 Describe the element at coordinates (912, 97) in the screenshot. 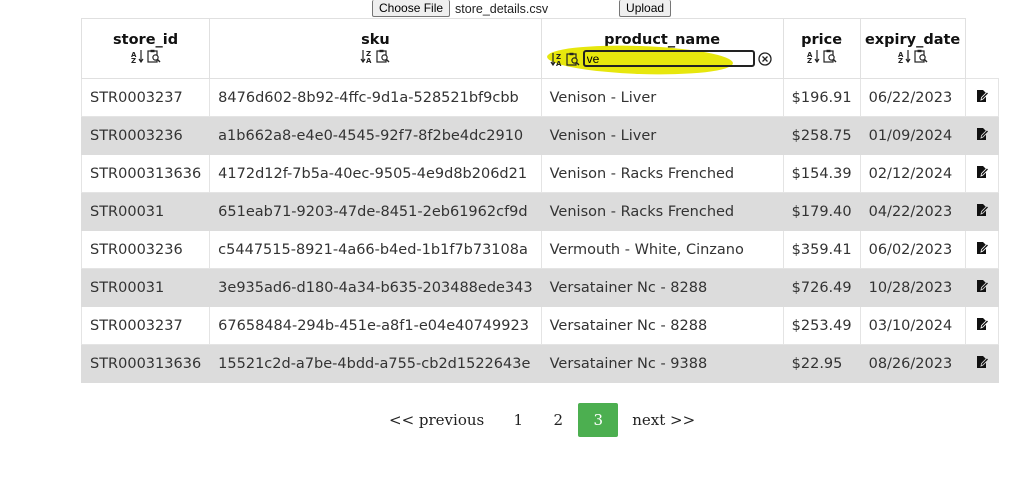

I see `cell-expiry-date: 06/22/2023` at that location.